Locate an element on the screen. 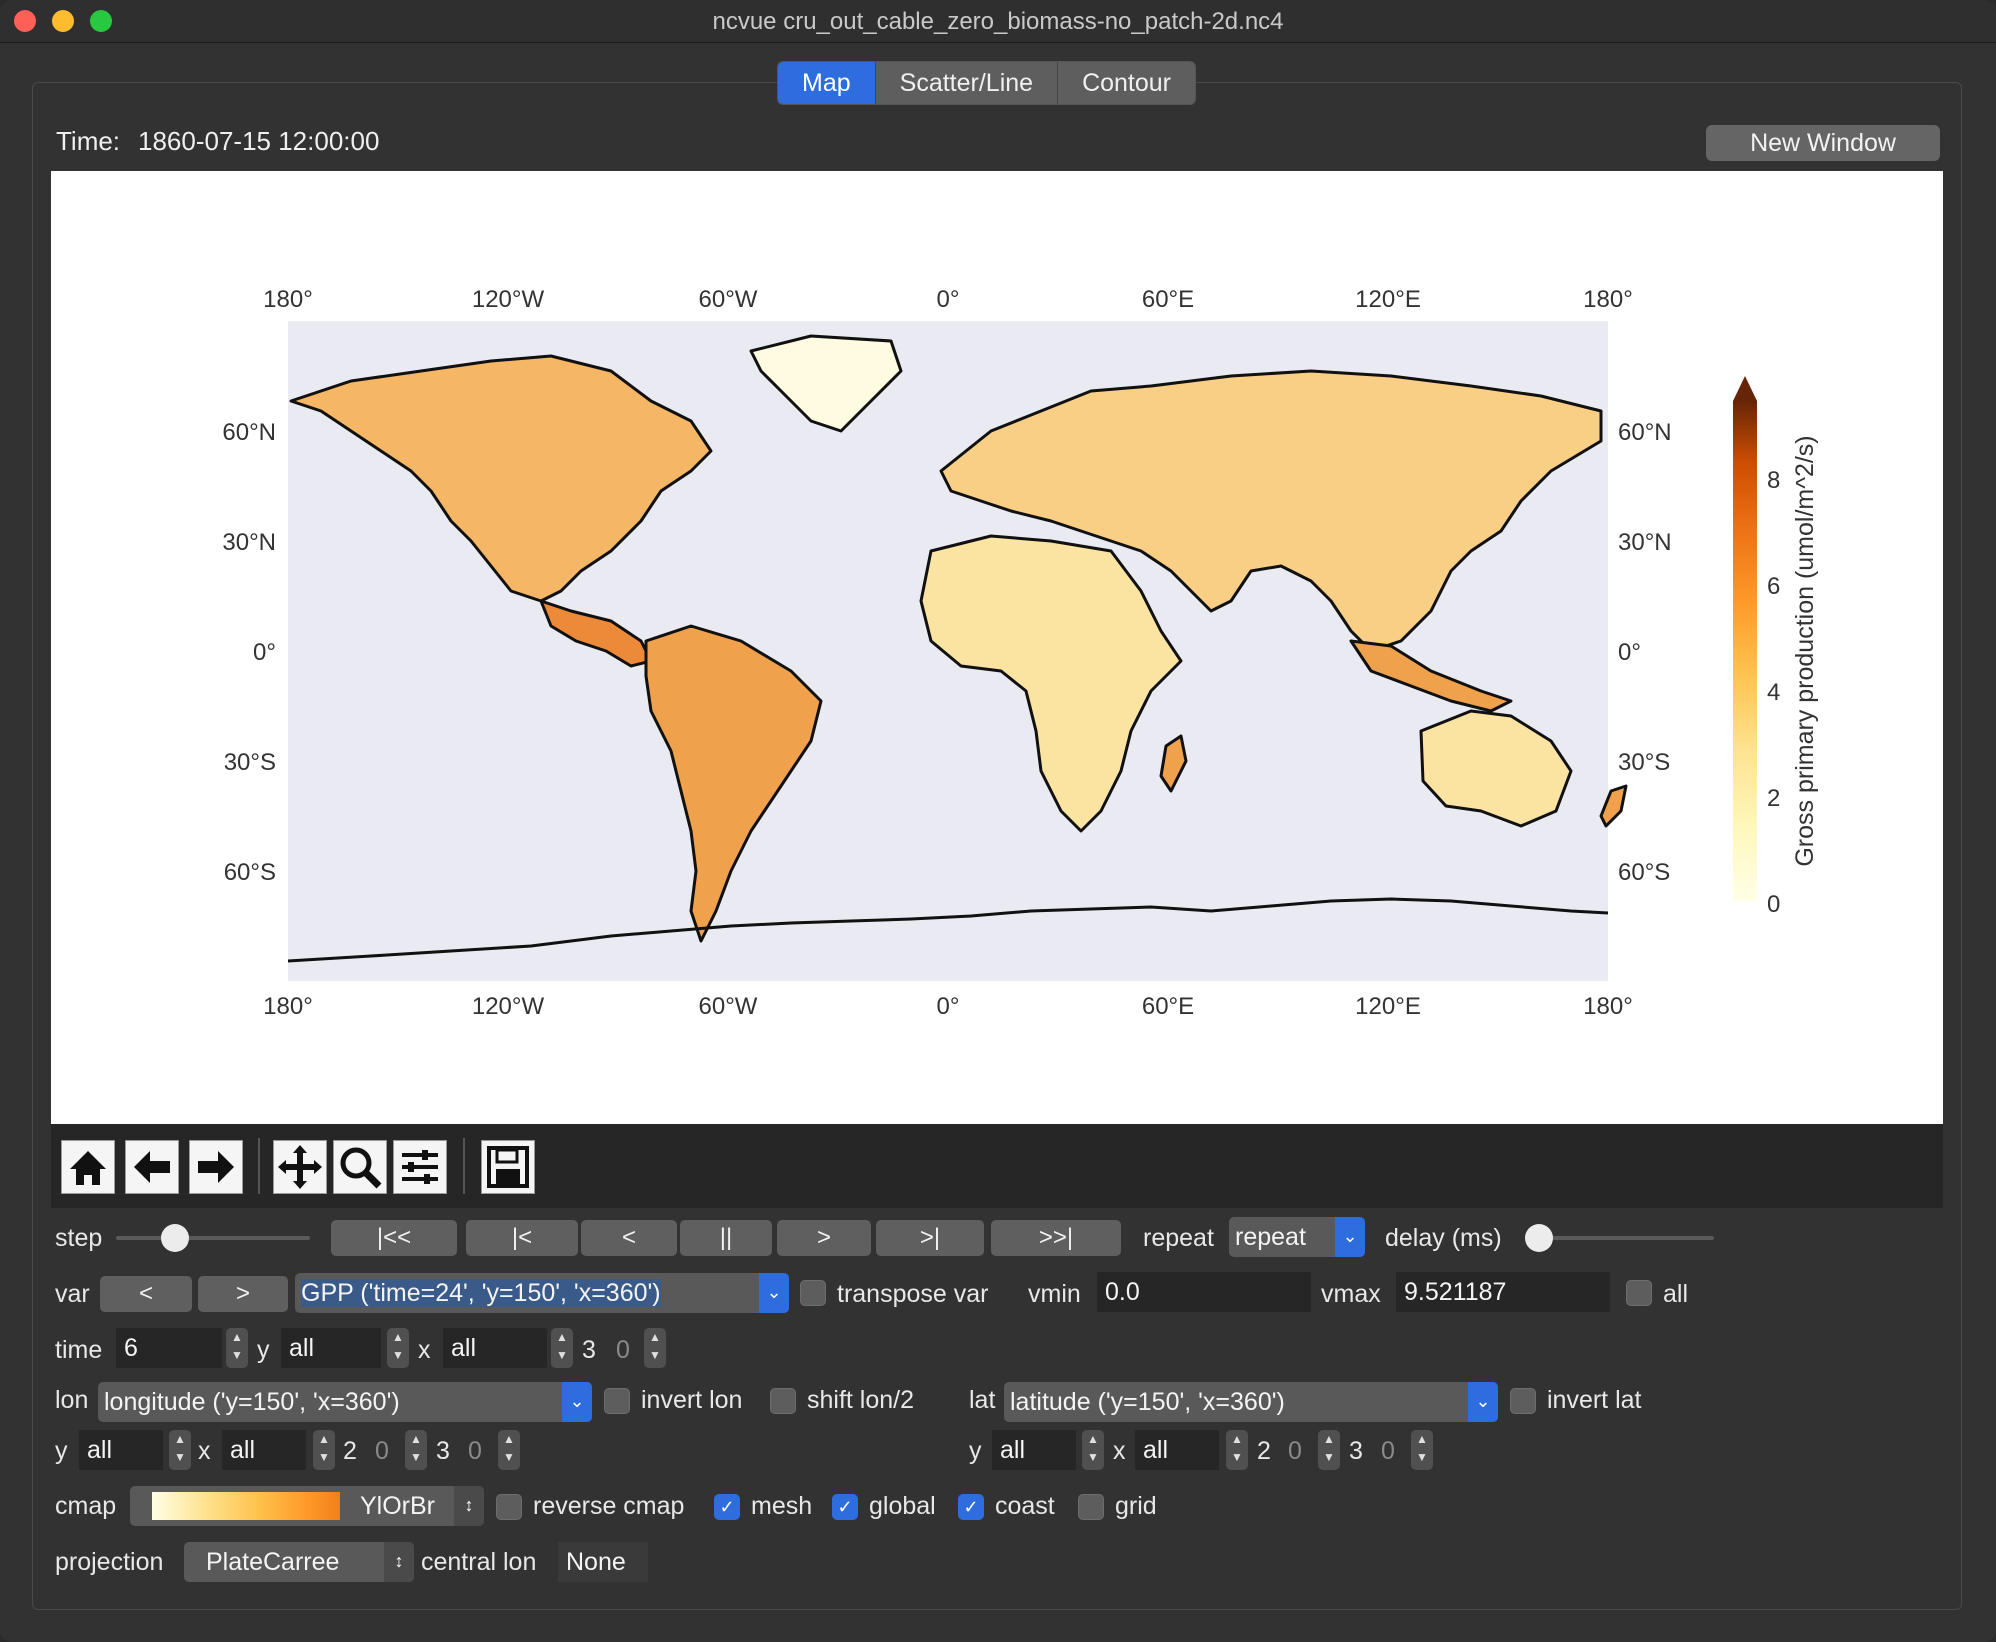  transpose-var-checkbox is located at coordinates (813, 1293).